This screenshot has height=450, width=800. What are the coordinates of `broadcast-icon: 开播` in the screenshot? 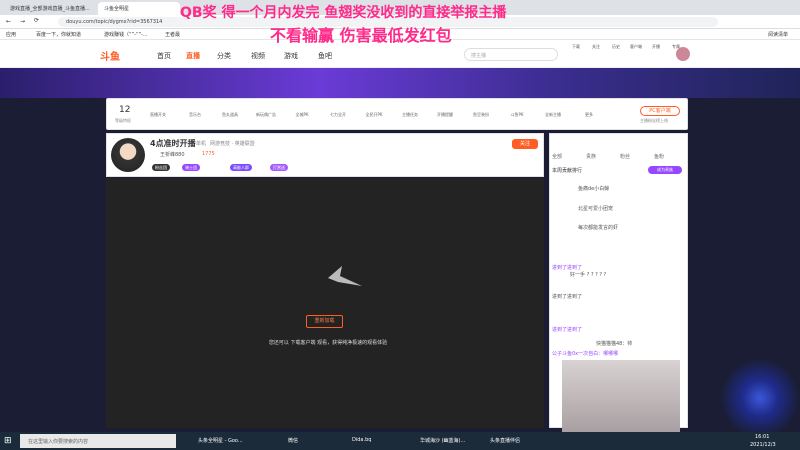 It's located at (656, 47).